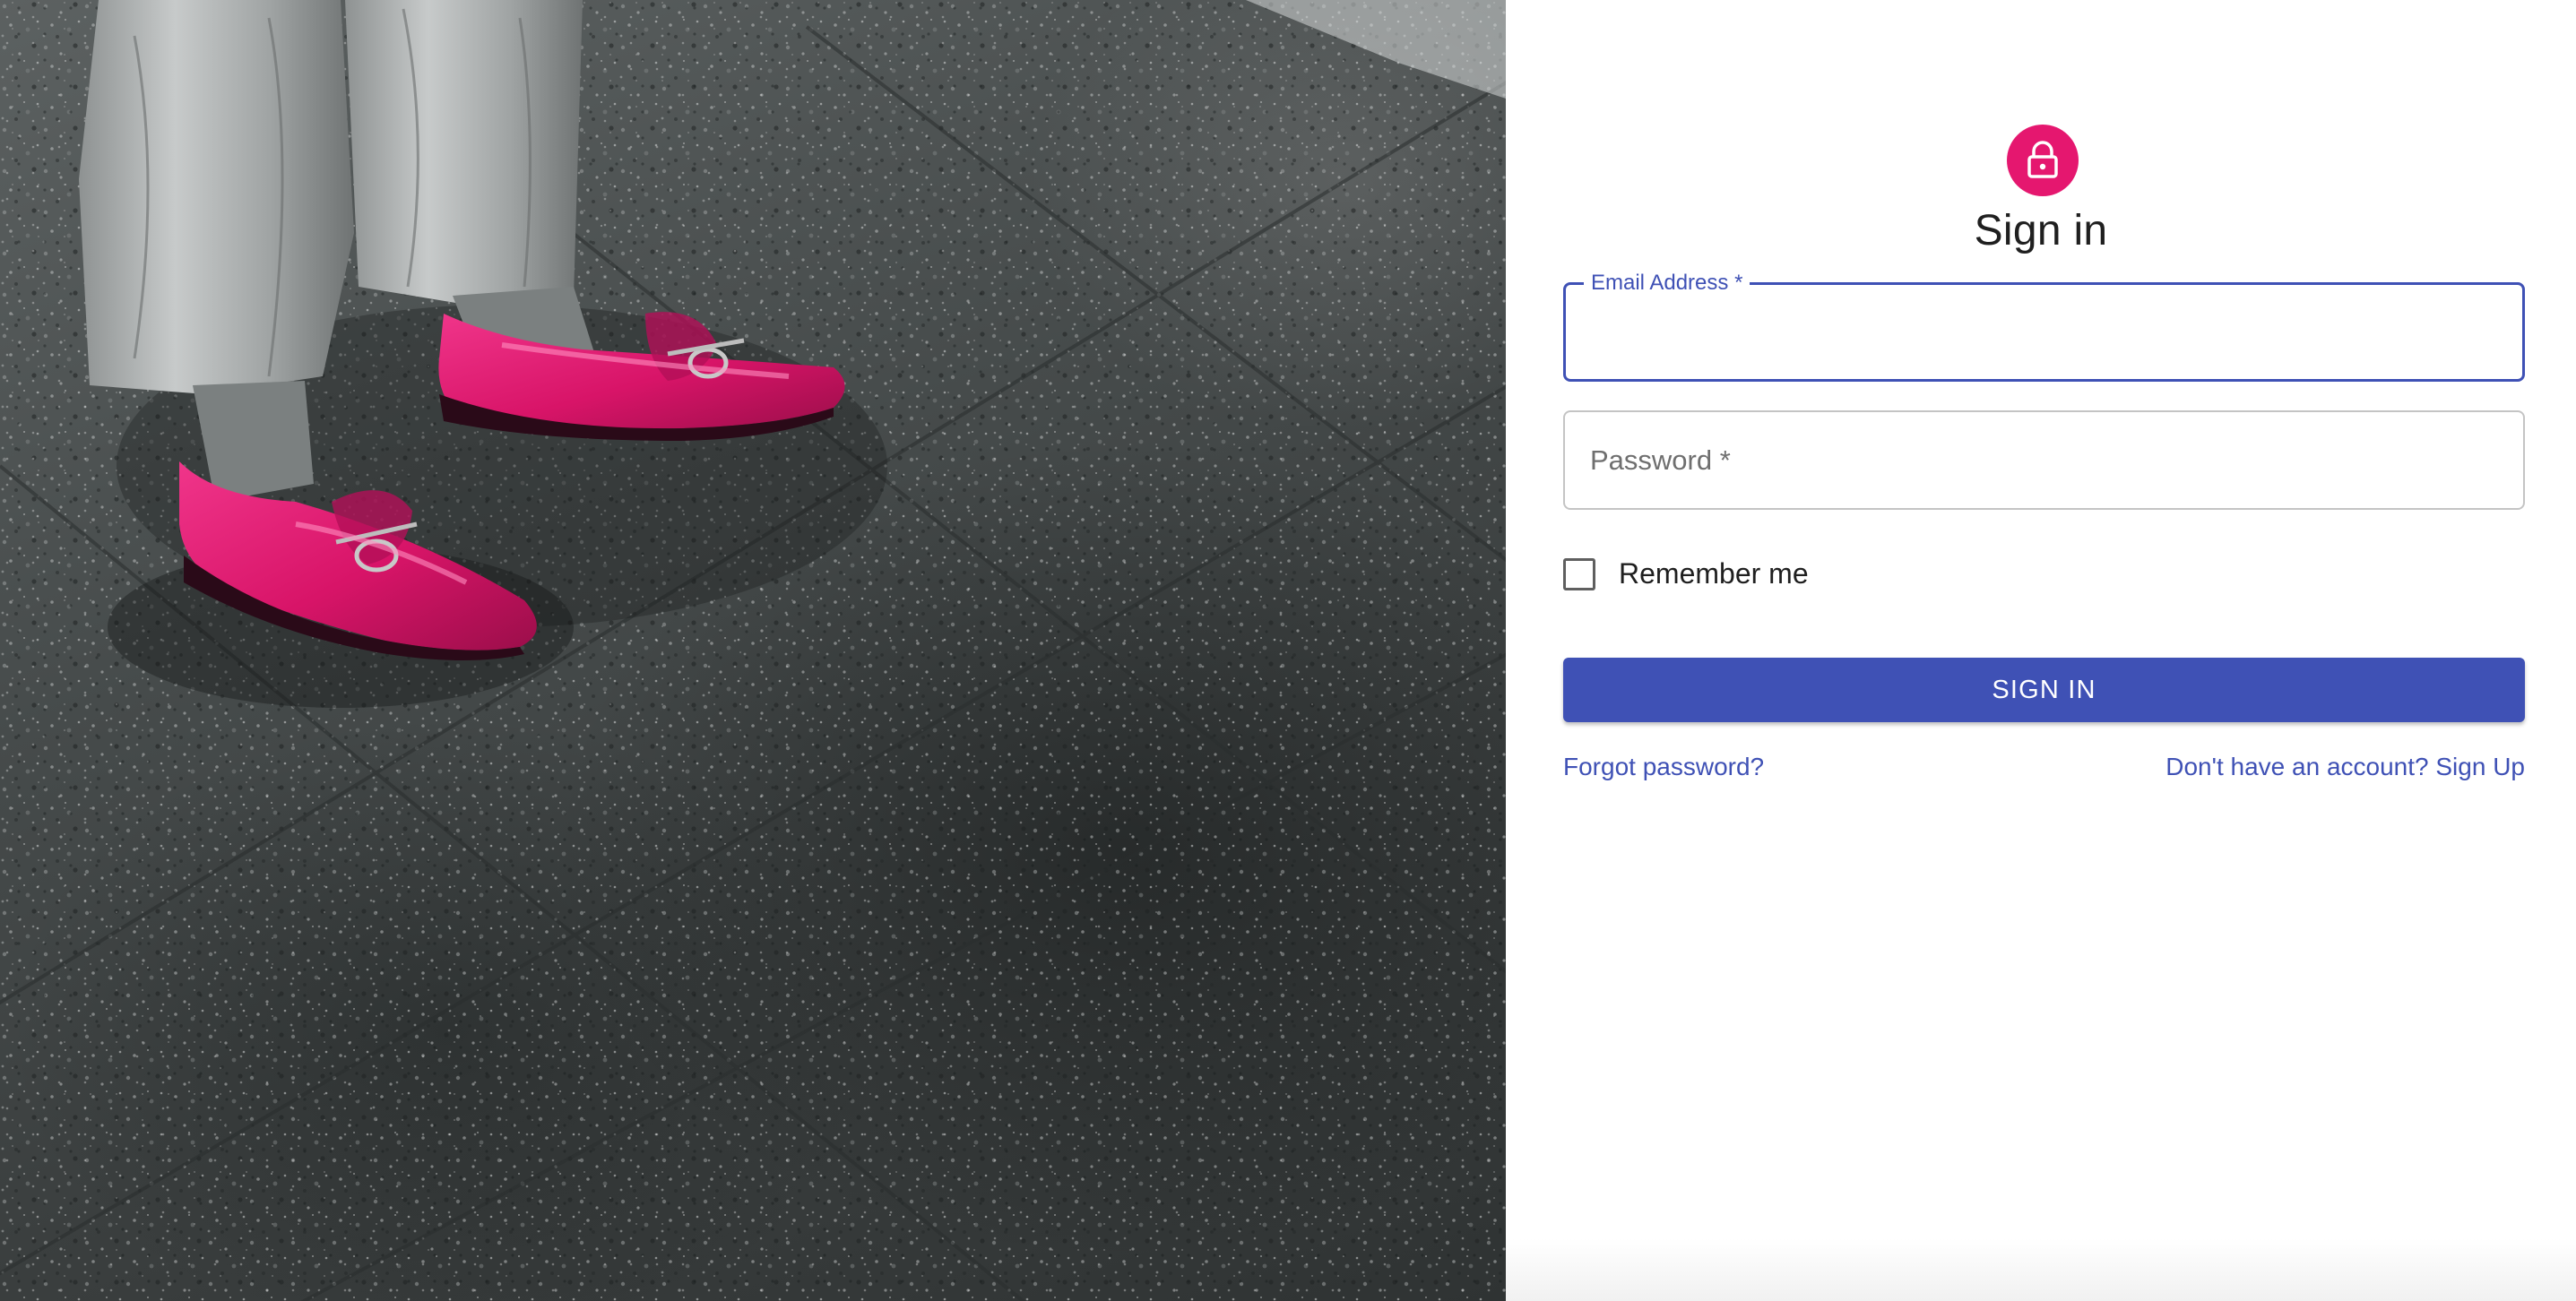 Image resolution: width=2576 pixels, height=1301 pixels. I want to click on email-field: Email Address *, so click(2044, 326).